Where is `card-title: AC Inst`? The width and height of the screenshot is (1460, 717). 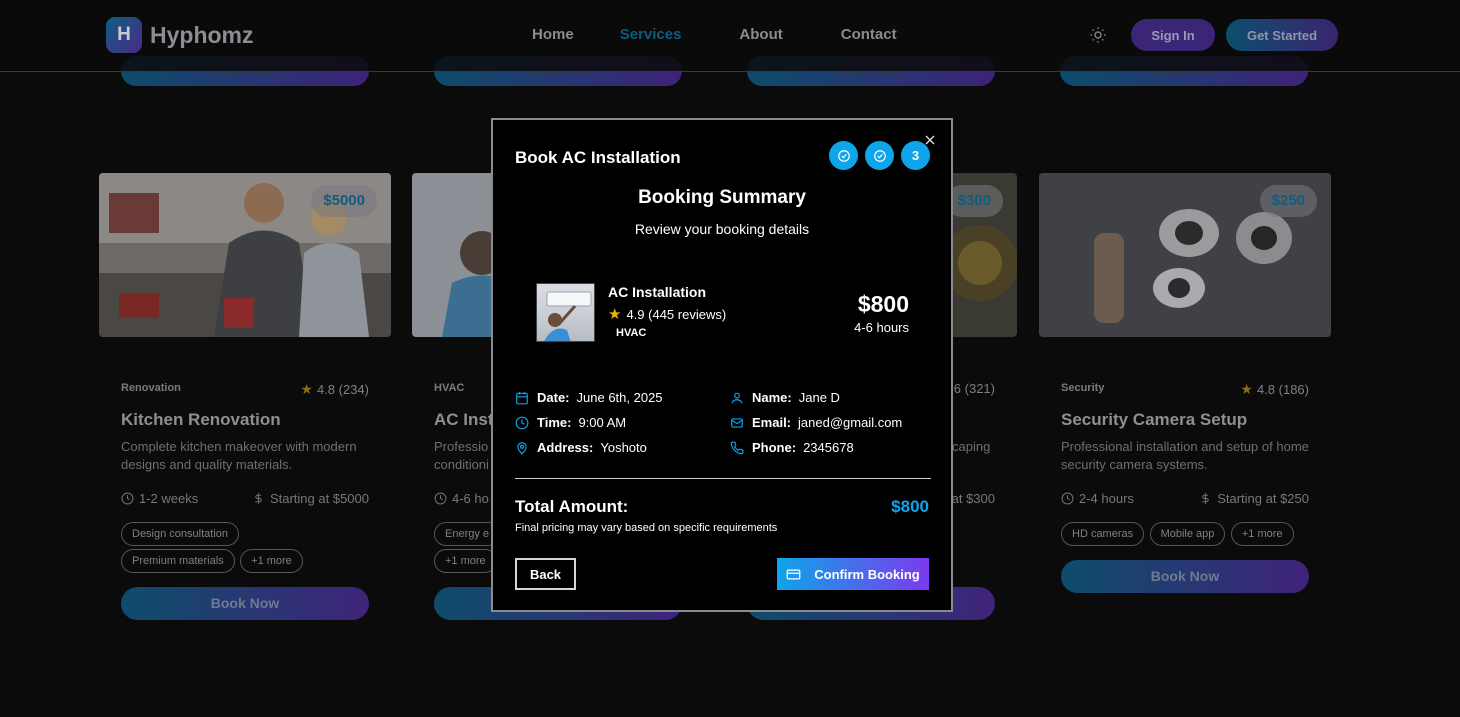
card-title: AC Inst is located at coordinates (464, 419).